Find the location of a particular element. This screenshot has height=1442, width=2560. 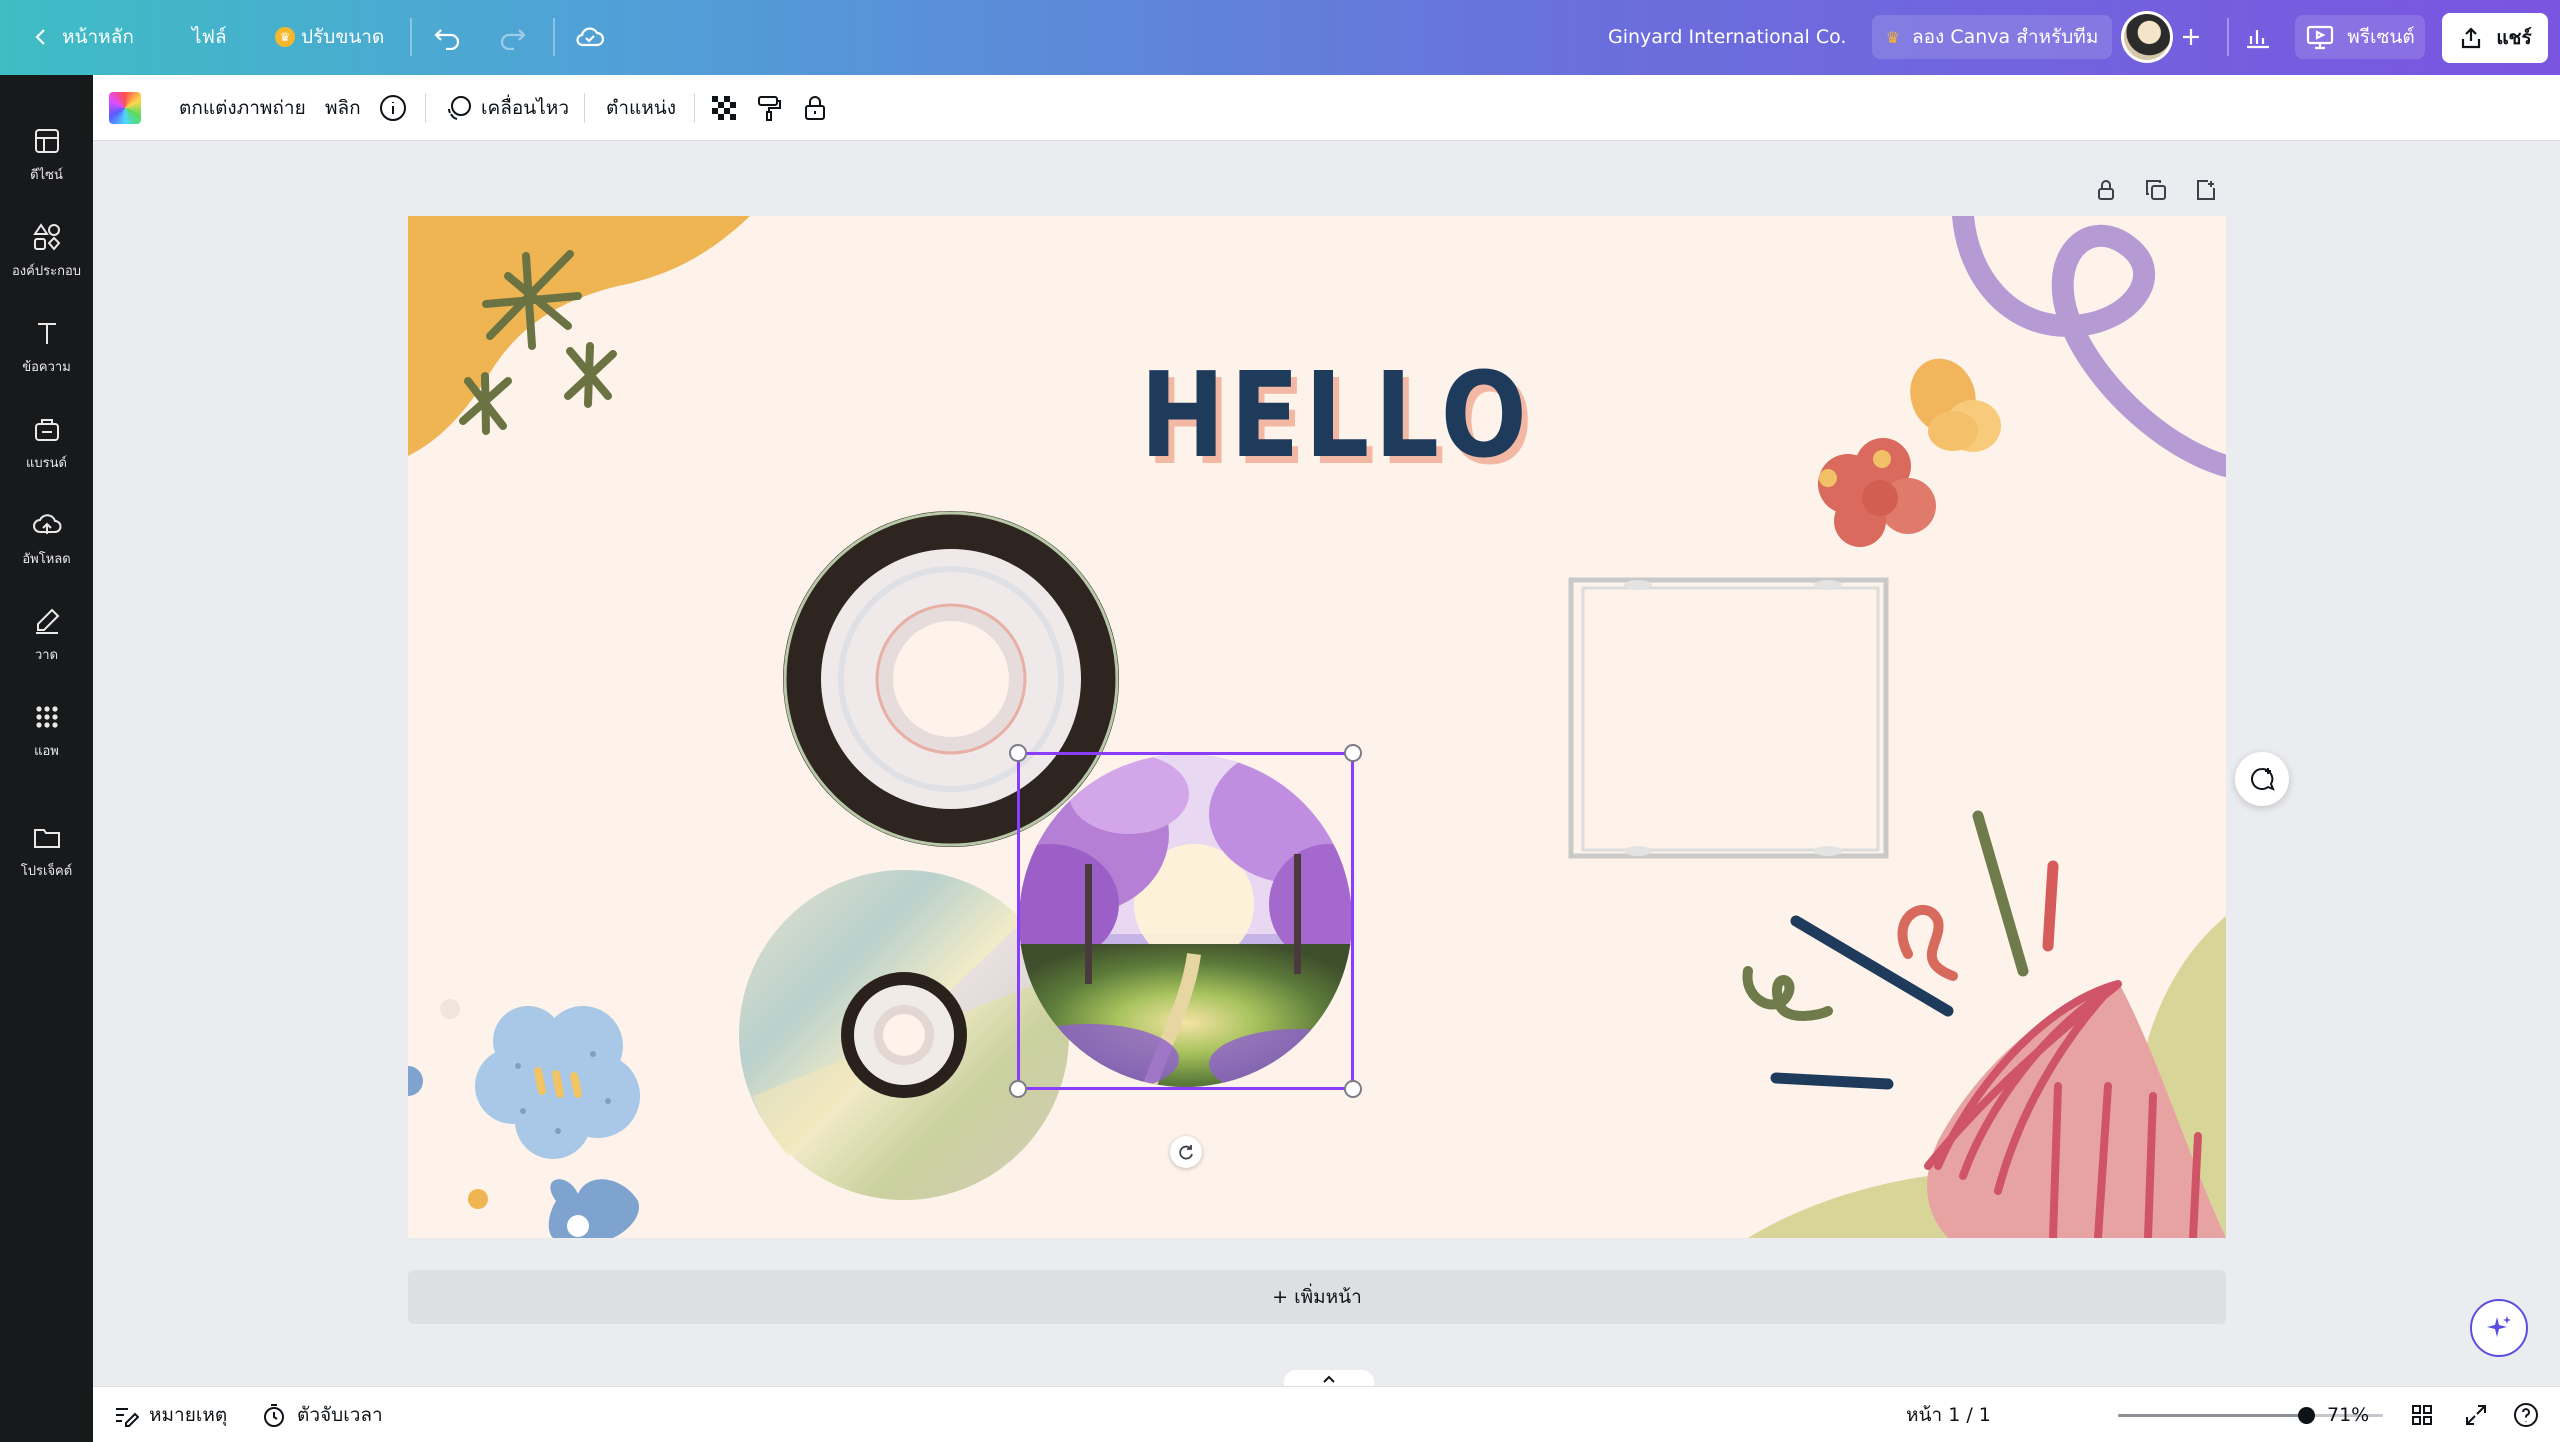

lock-icon is located at coordinates (815, 108).